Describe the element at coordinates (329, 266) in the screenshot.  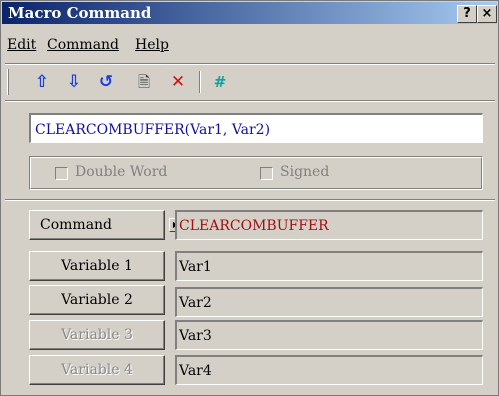
I see `variable-1-value: Var1` at that location.